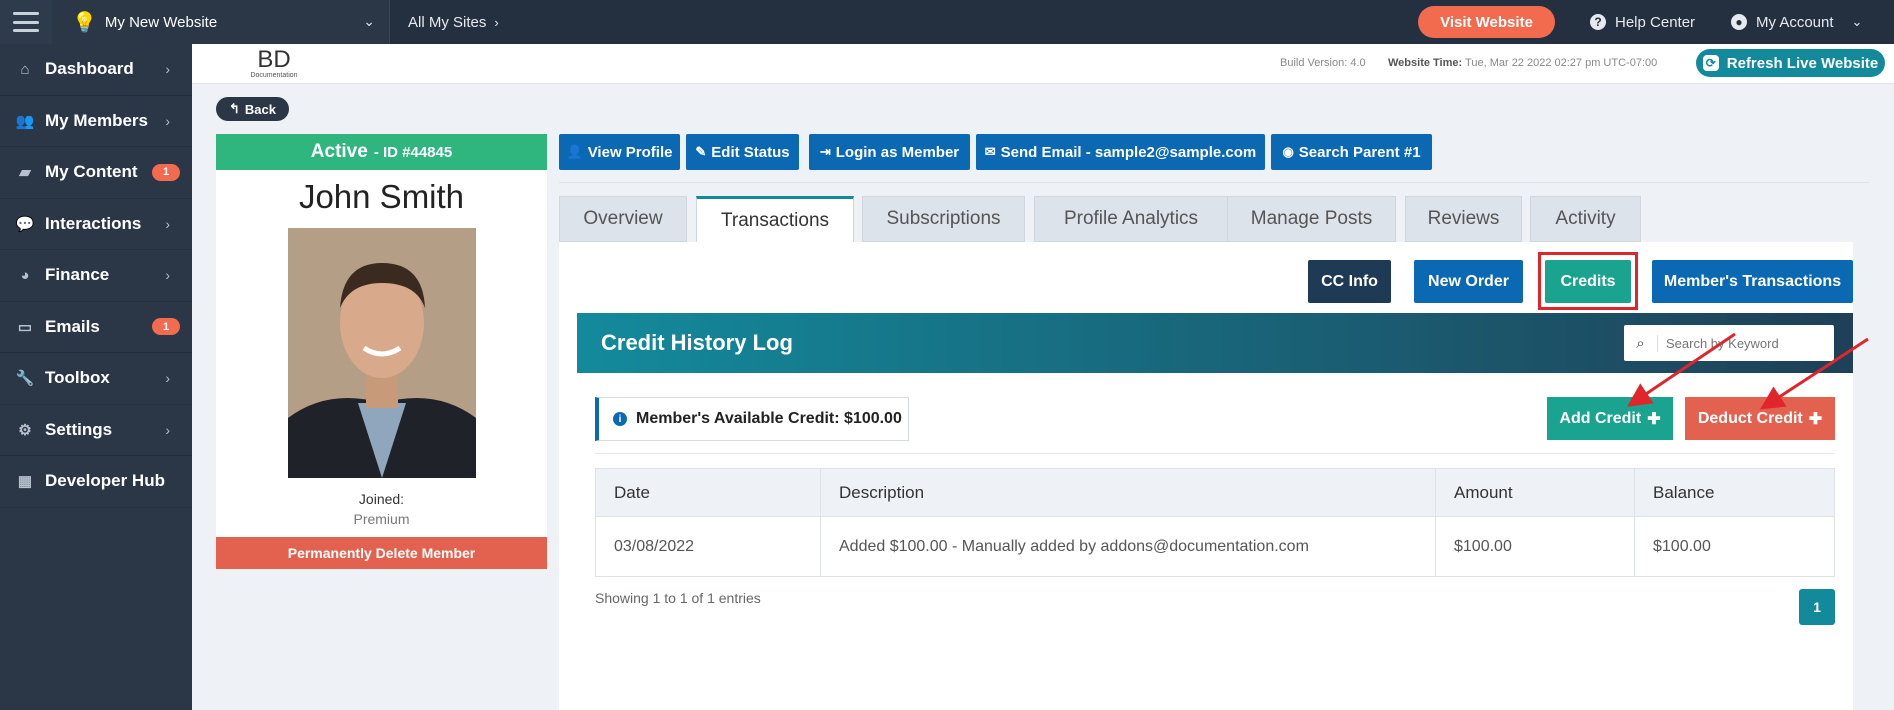 Image resolution: width=1894 pixels, height=710 pixels. Describe the element at coordinates (825, 151) in the screenshot. I see `sign-in-icon: ⇥` at that location.